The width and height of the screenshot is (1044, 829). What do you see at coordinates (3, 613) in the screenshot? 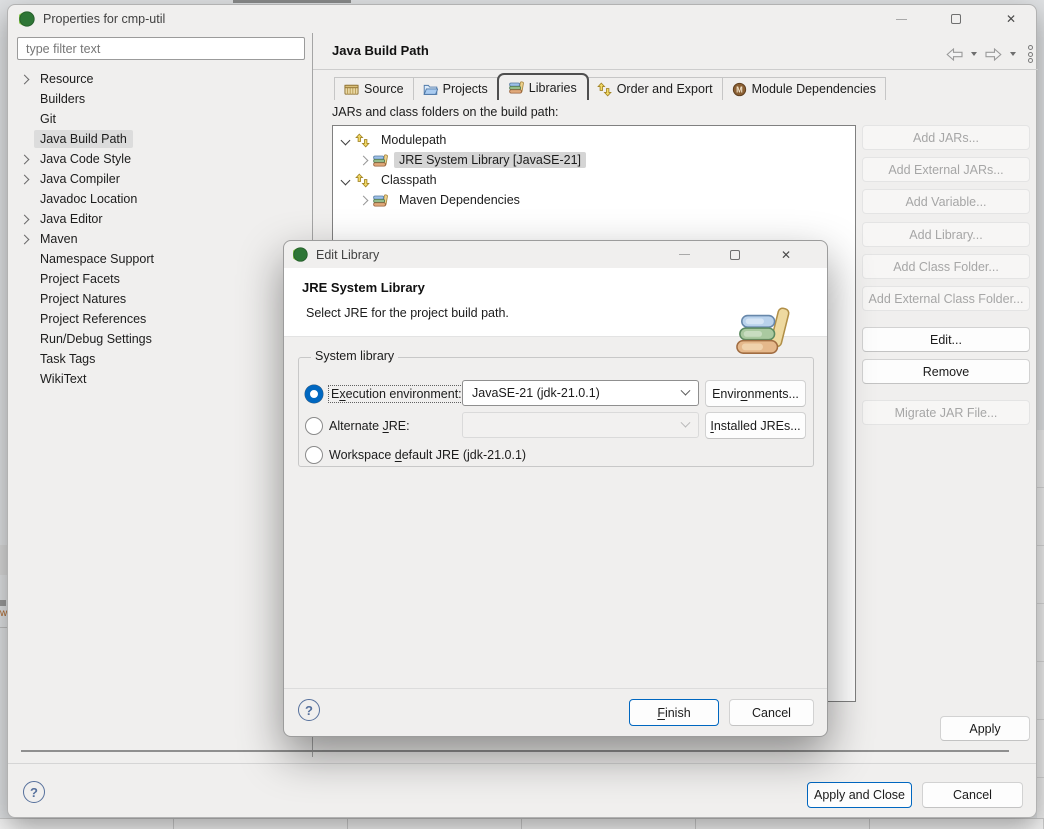
I see `background-window-fragment: wi` at bounding box center [3, 613].